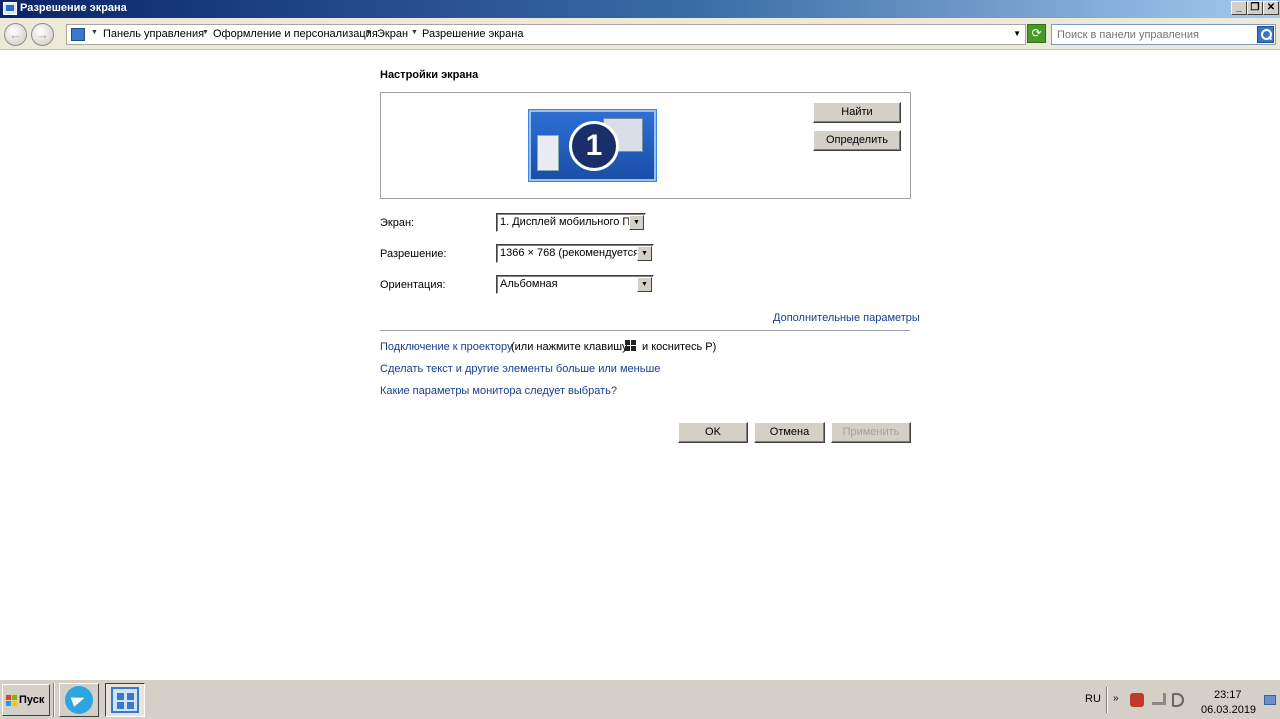 The image size is (1280, 719). I want to click on projector-link: Подключение к проектору, so click(446, 347).